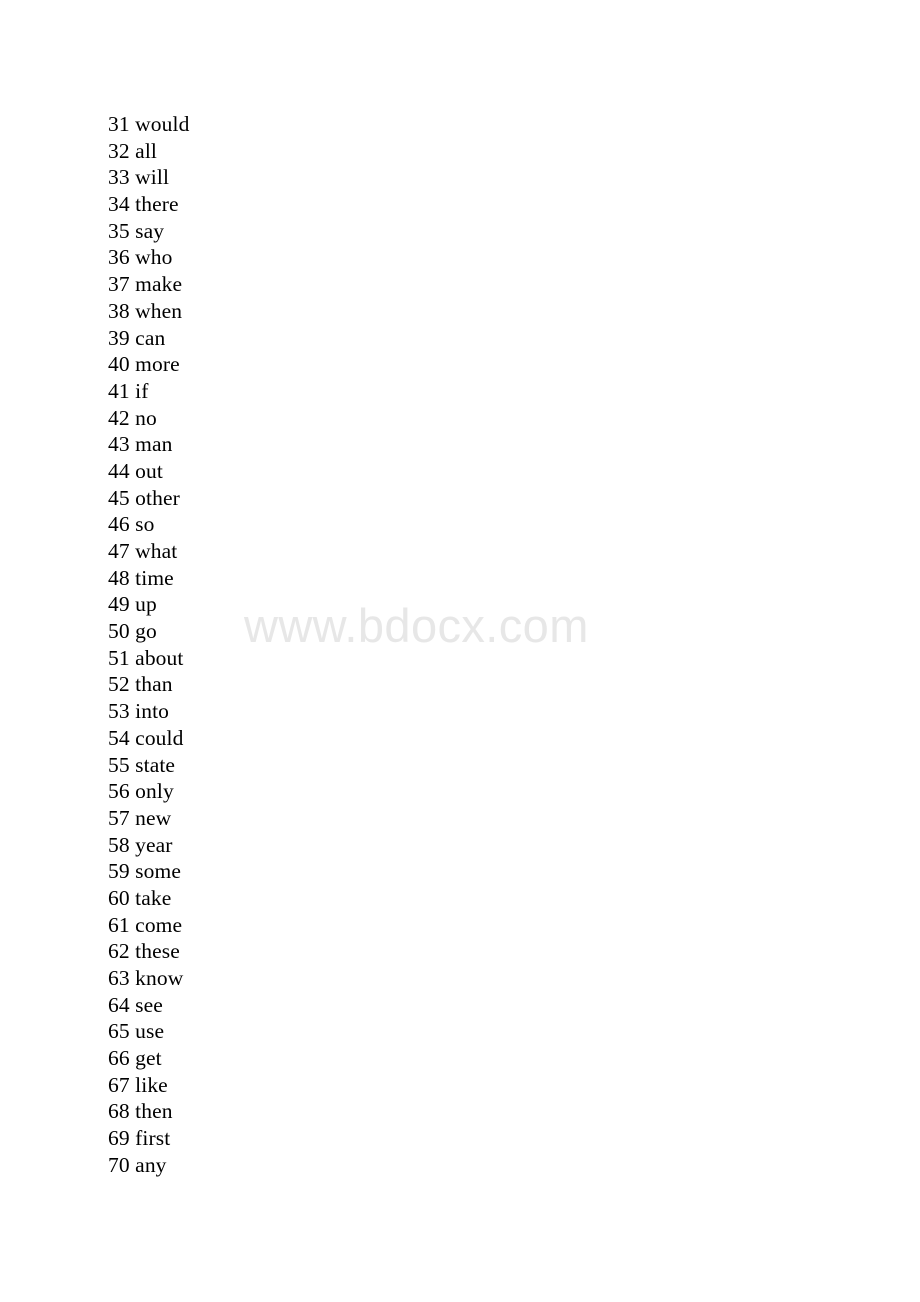  What do you see at coordinates (144, 871) in the screenshot?
I see `list-item: 59 some` at bounding box center [144, 871].